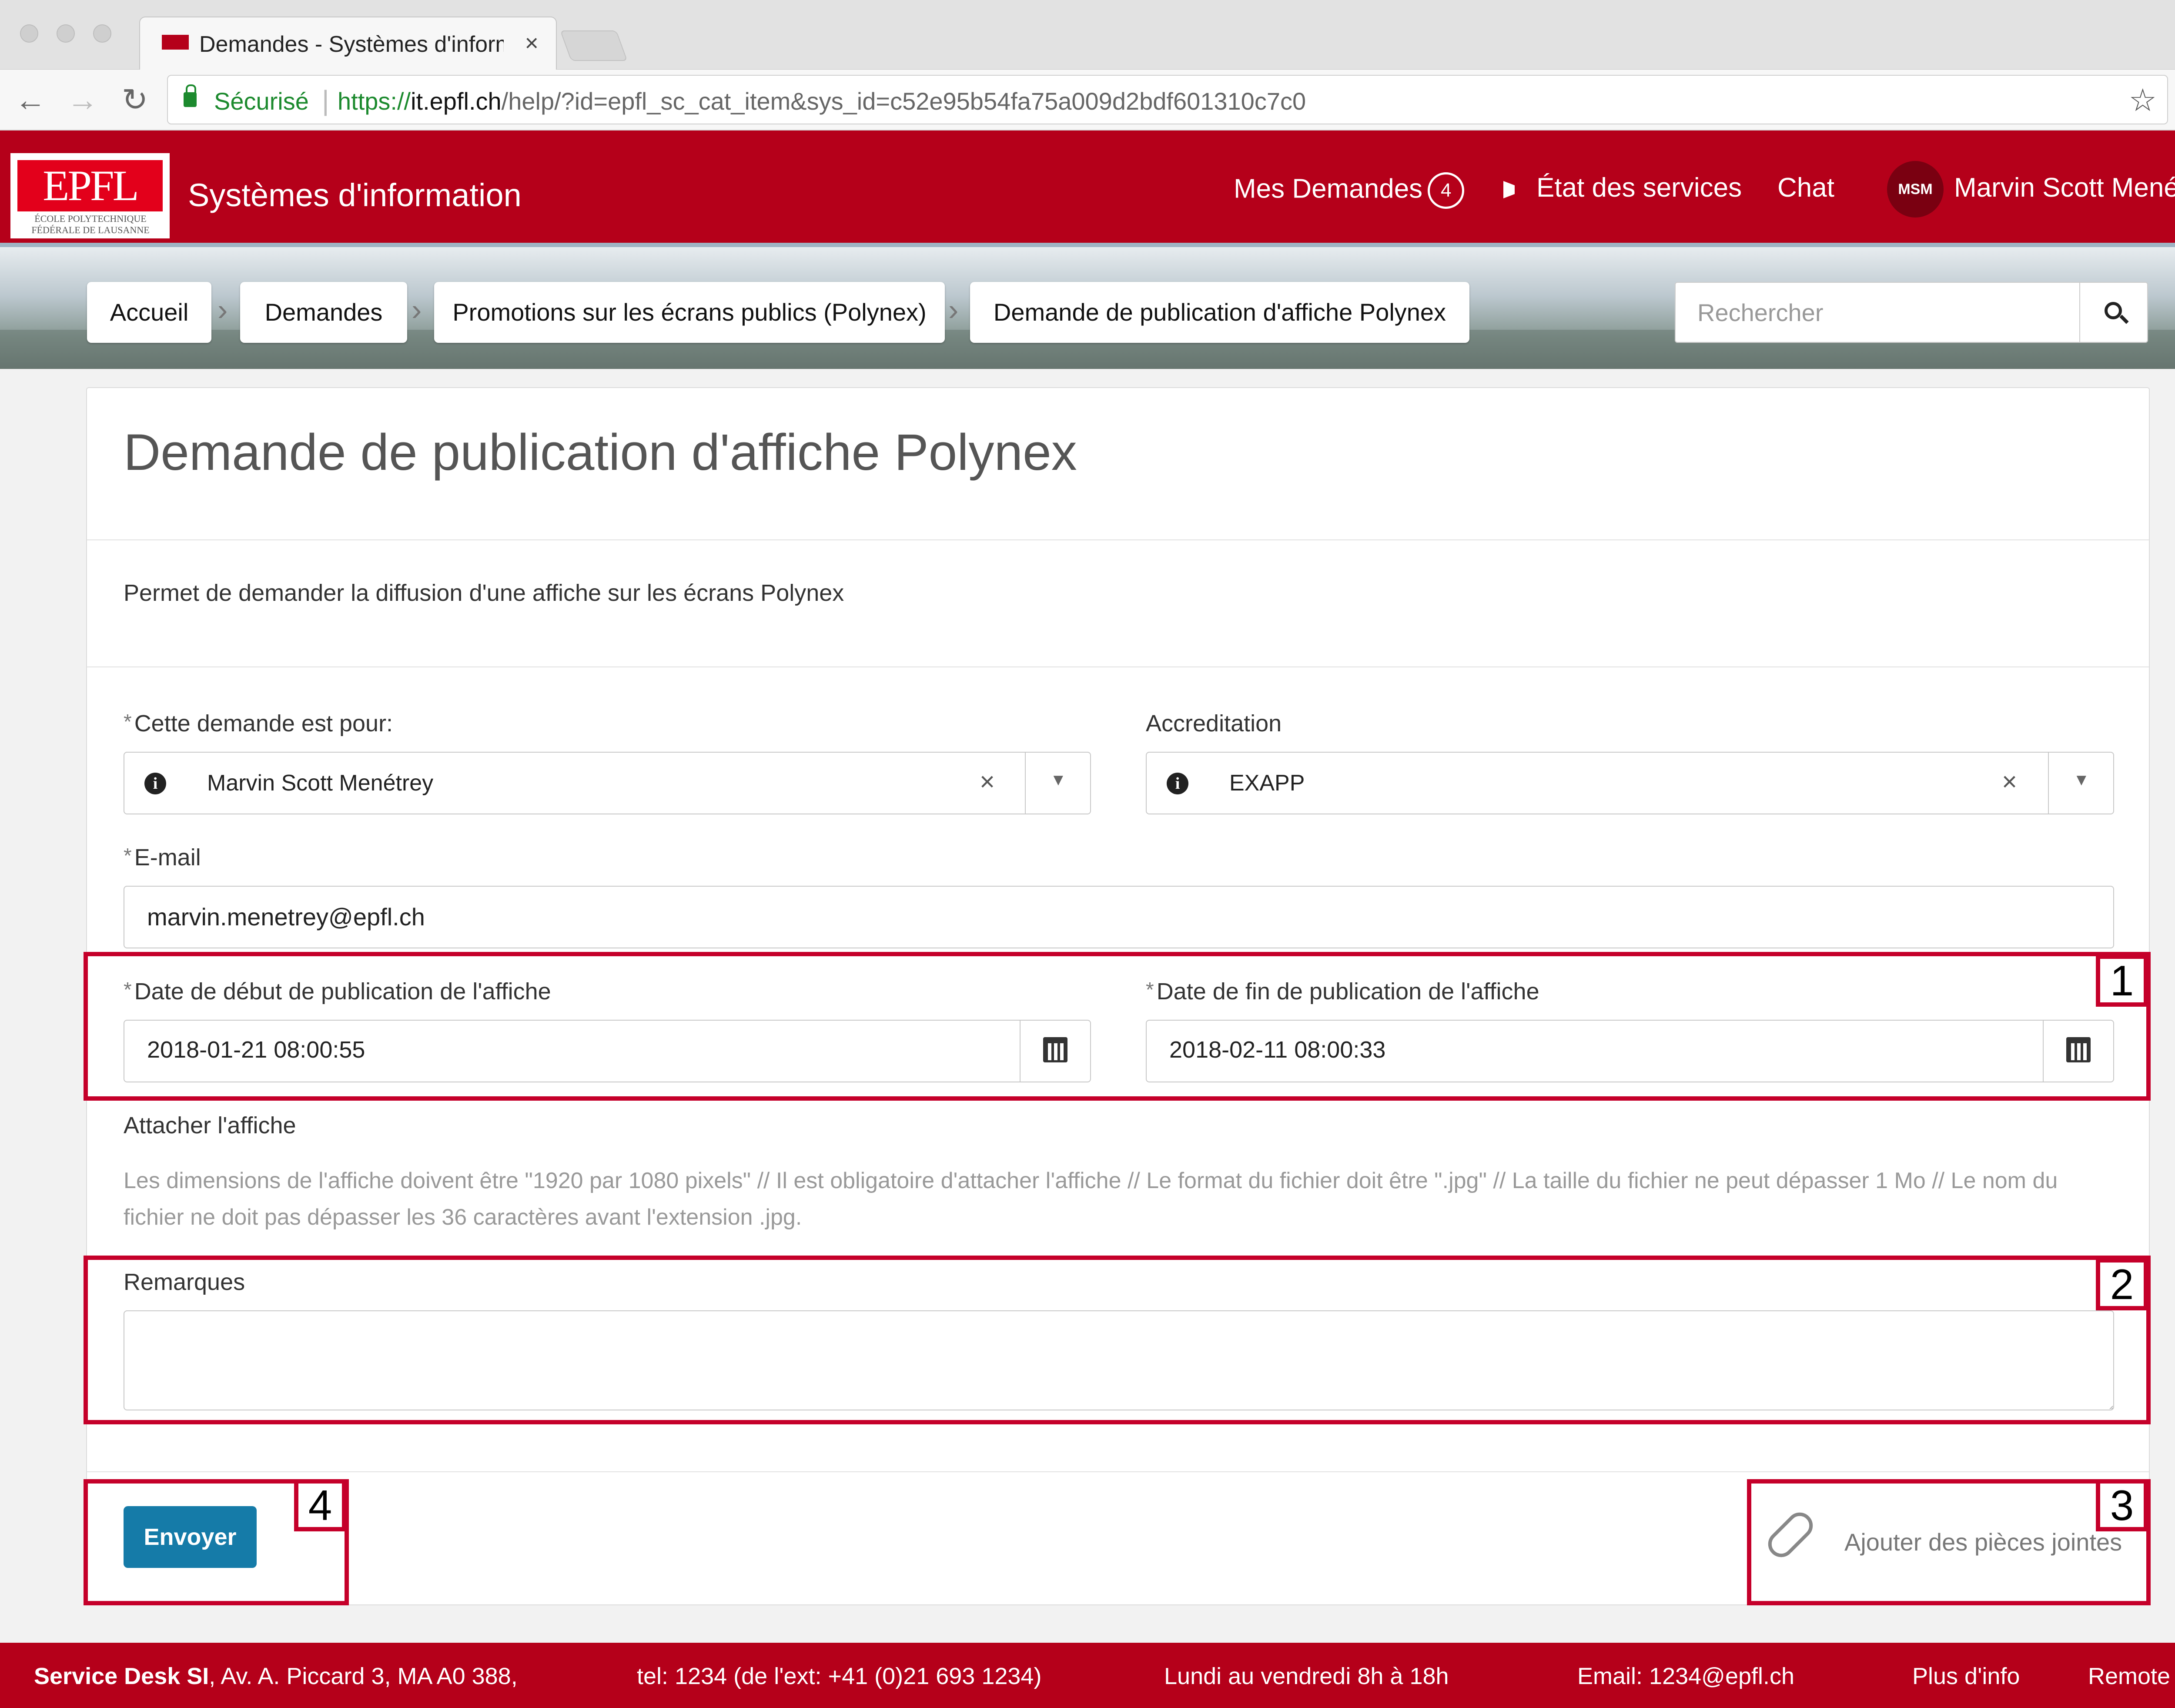 The width and height of the screenshot is (2175, 1708). What do you see at coordinates (323, 312) in the screenshot?
I see `breadcrumb-requests: Demandes` at bounding box center [323, 312].